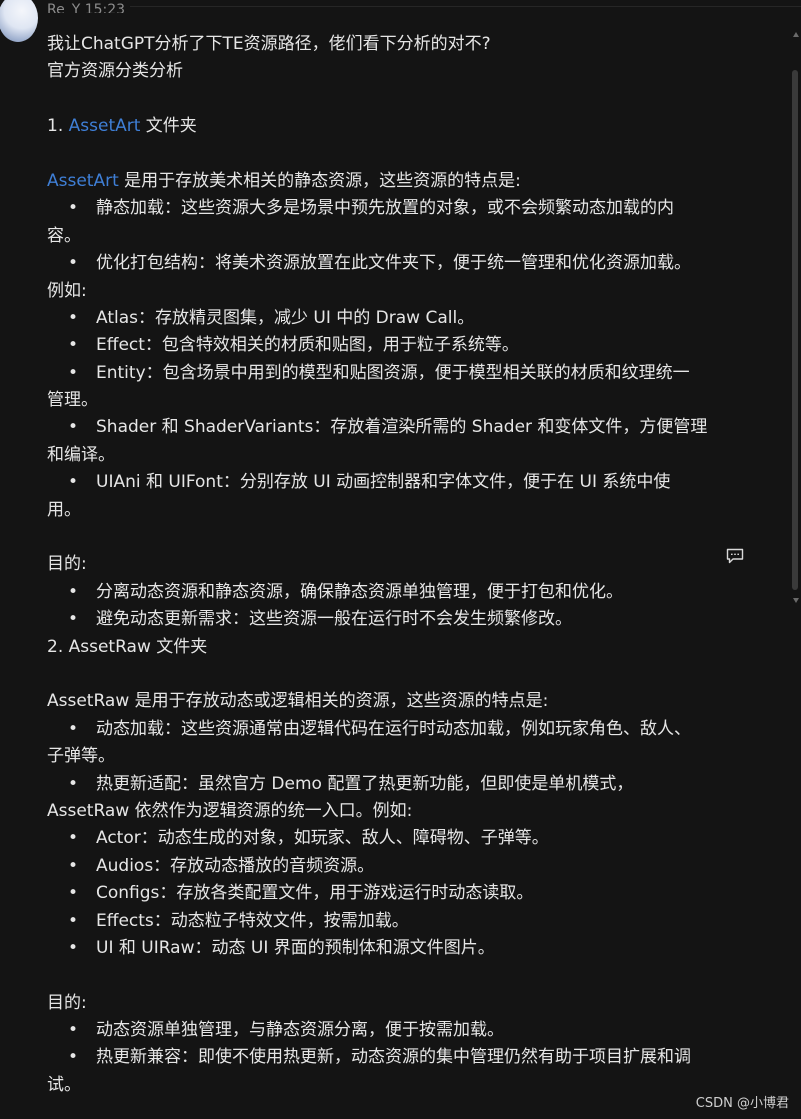  Describe the element at coordinates (230, 810) in the screenshot. I see `list-item-continuation: AssetRaw 依然作为逻辑资源的统一入口。例如:` at that location.